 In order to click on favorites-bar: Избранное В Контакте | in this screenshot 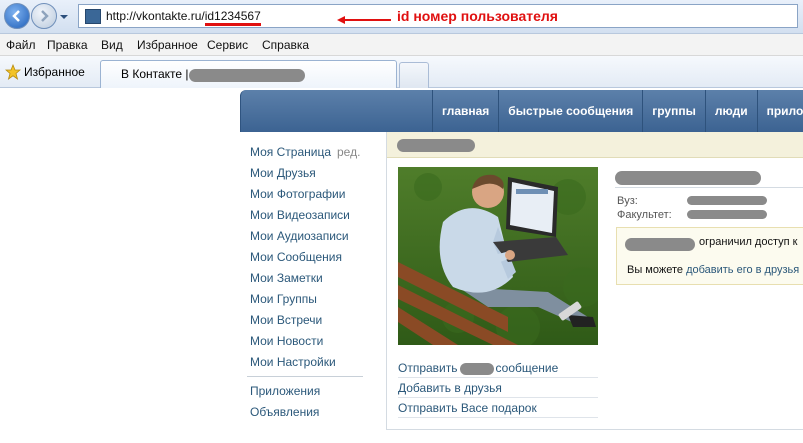, I will do `click(401, 72)`.